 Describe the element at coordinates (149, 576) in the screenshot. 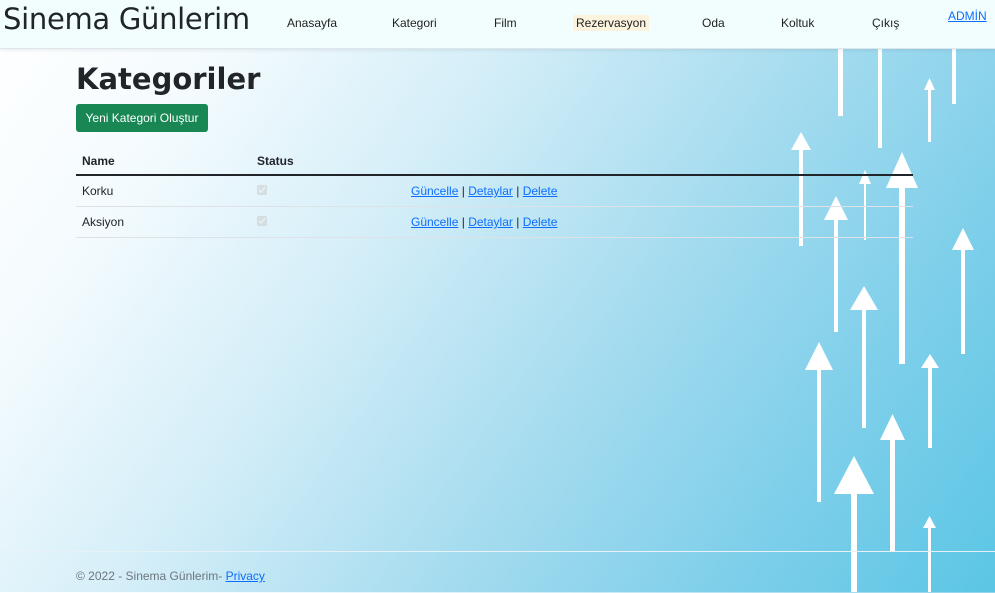

I see `footer-copyright: © 2022 - Sinema Günlerim-` at that location.